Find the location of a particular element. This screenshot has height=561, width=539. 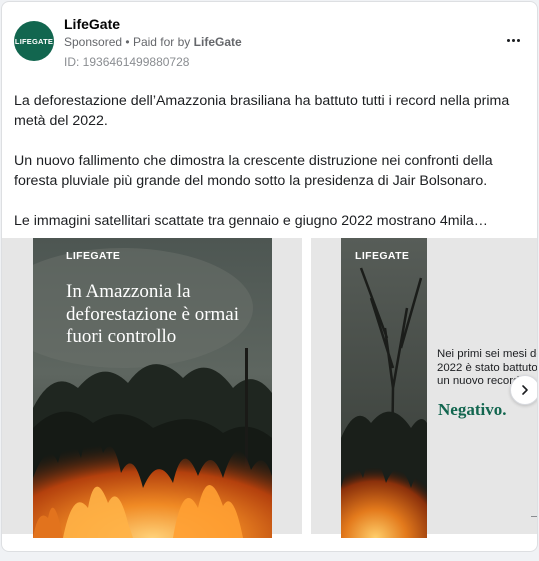

sponsored-meta: Sponsored • Paid for by LifeGate is located at coordinates (153, 42).